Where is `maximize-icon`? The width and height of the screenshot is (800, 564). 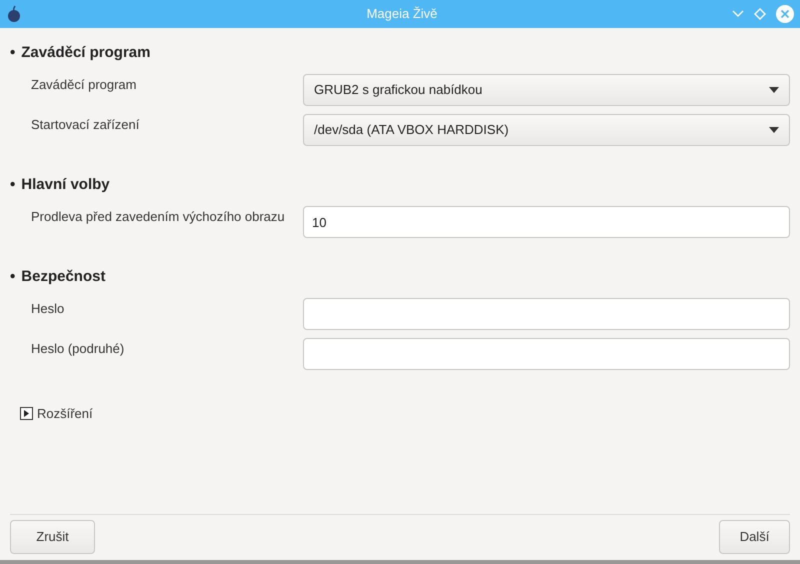 maximize-icon is located at coordinates (760, 14).